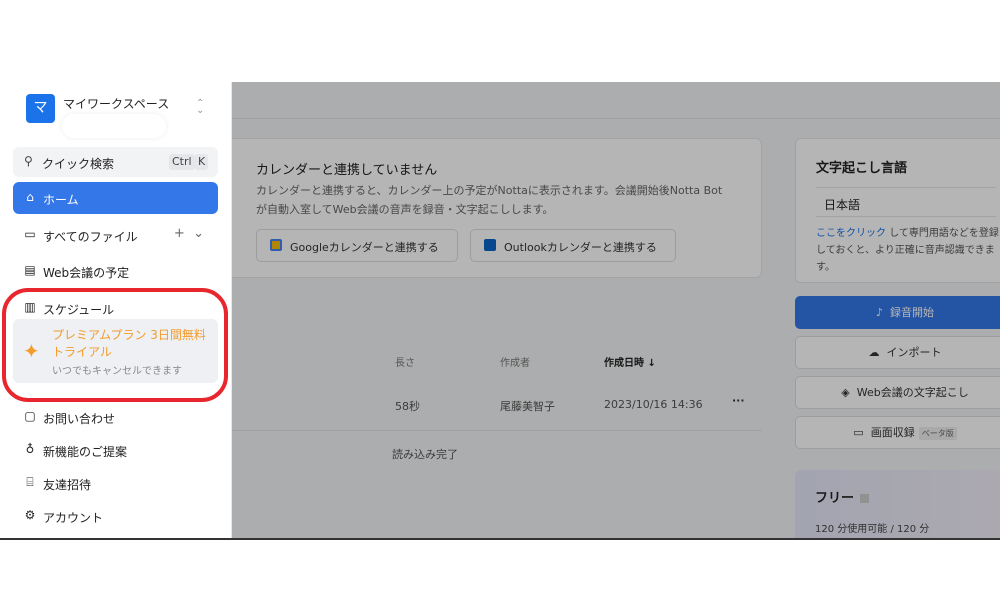 This screenshot has height=600, width=1000. What do you see at coordinates (30, 234) in the screenshot?
I see `folder-icon: ▭` at bounding box center [30, 234].